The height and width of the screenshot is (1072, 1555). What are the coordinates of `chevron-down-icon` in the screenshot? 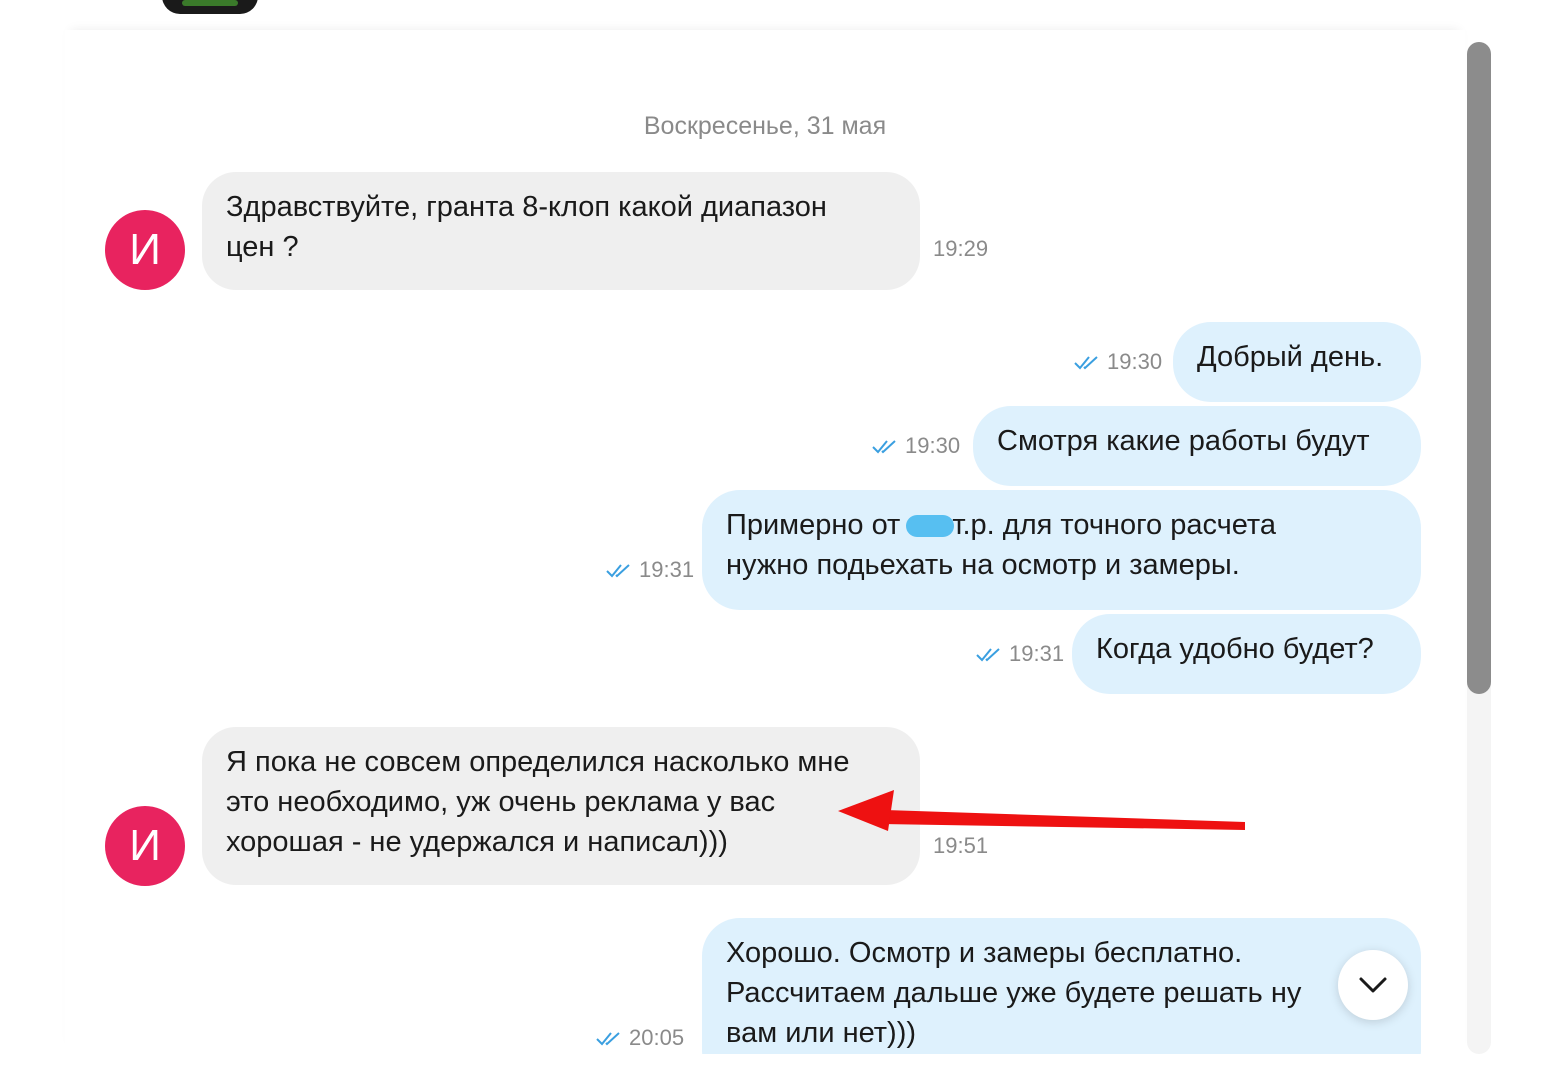 It's located at (1373, 985).